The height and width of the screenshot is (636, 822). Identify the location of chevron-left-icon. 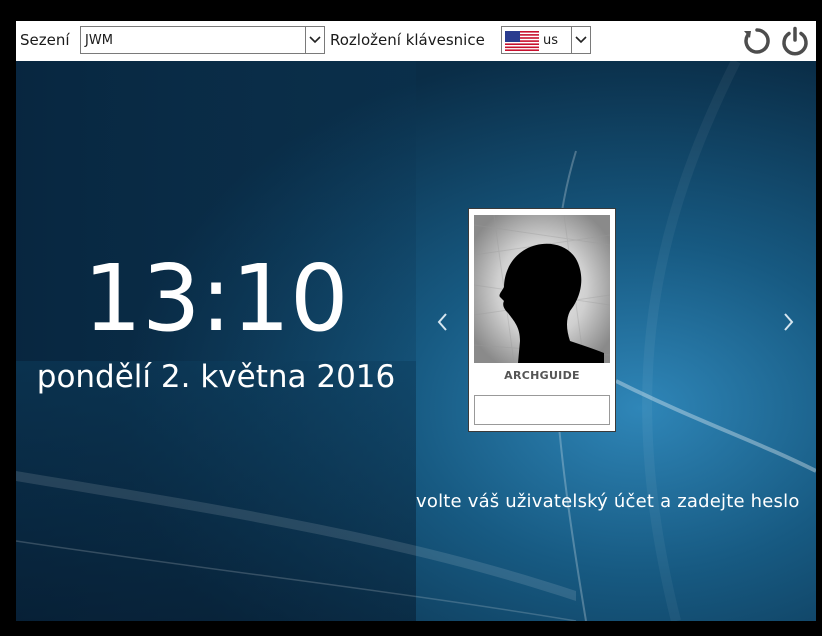
(442, 322).